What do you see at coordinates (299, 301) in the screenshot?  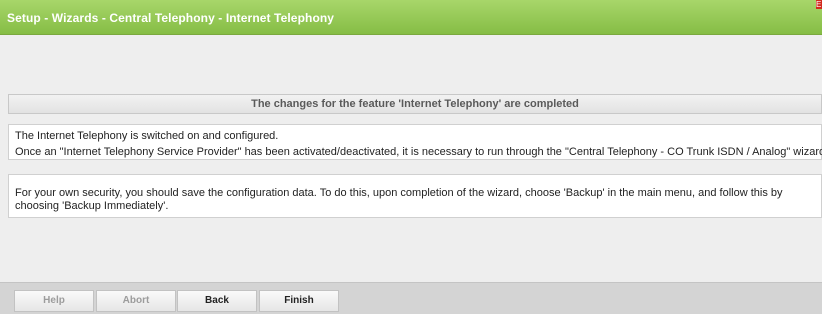 I see `finish-button: Finish` at bounding box center [299, 301].